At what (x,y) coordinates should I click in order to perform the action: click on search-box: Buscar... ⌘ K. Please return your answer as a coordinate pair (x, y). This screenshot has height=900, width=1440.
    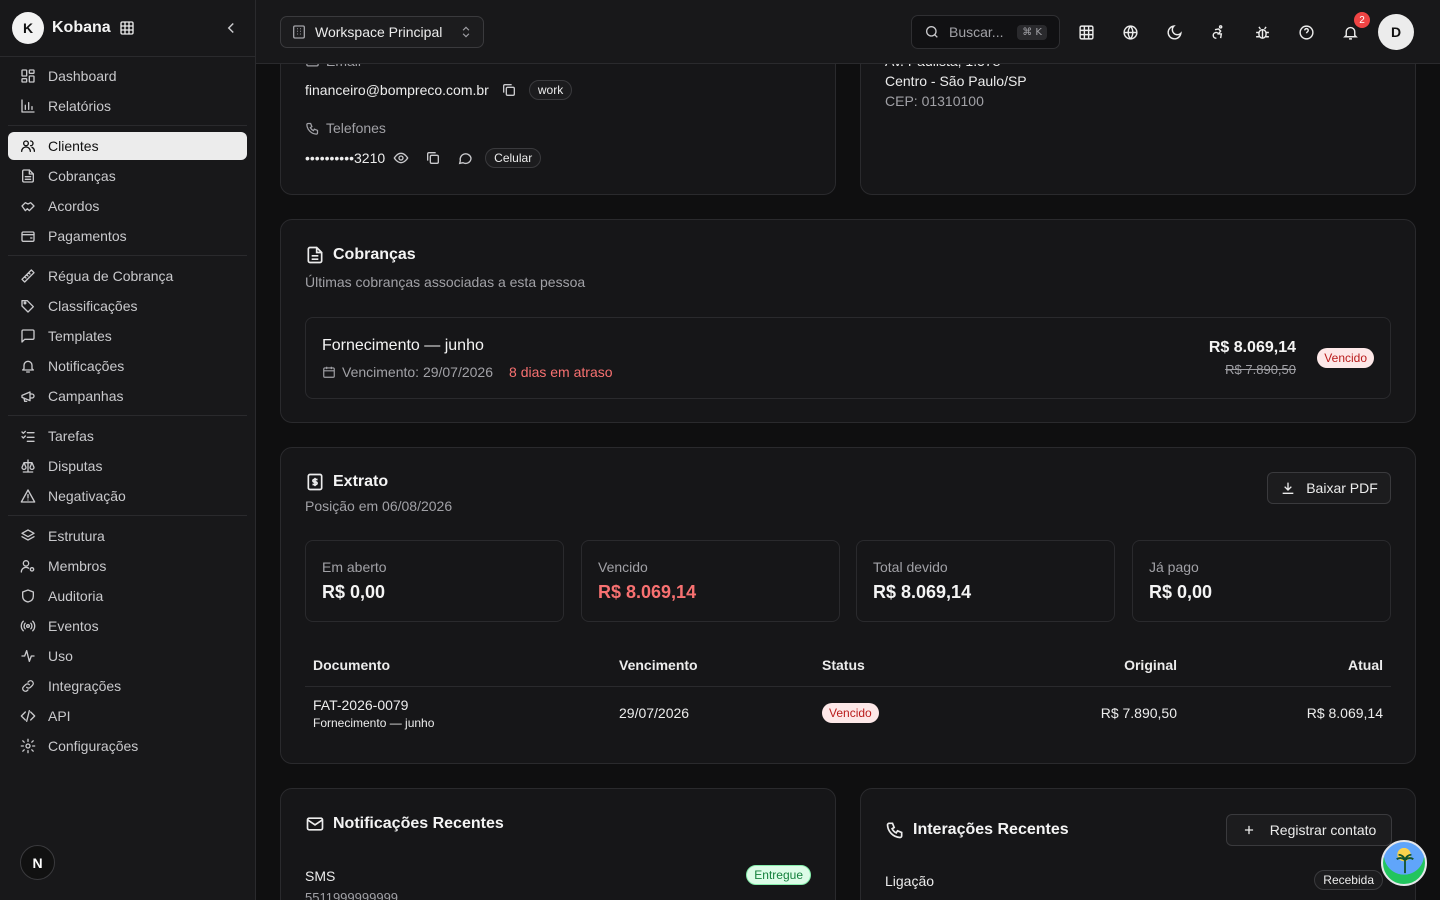
    Looking at the image, I should click on (985, 32).